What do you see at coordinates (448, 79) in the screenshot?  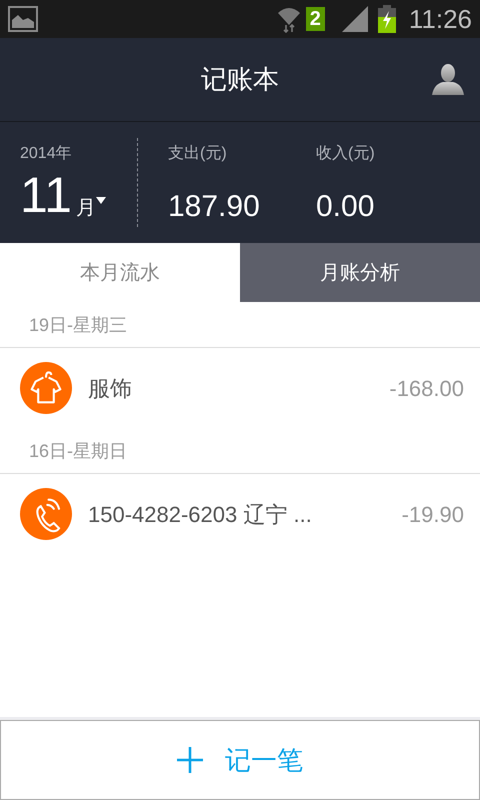 I see `user-avatar-icon` at bounding box center [448, 79].